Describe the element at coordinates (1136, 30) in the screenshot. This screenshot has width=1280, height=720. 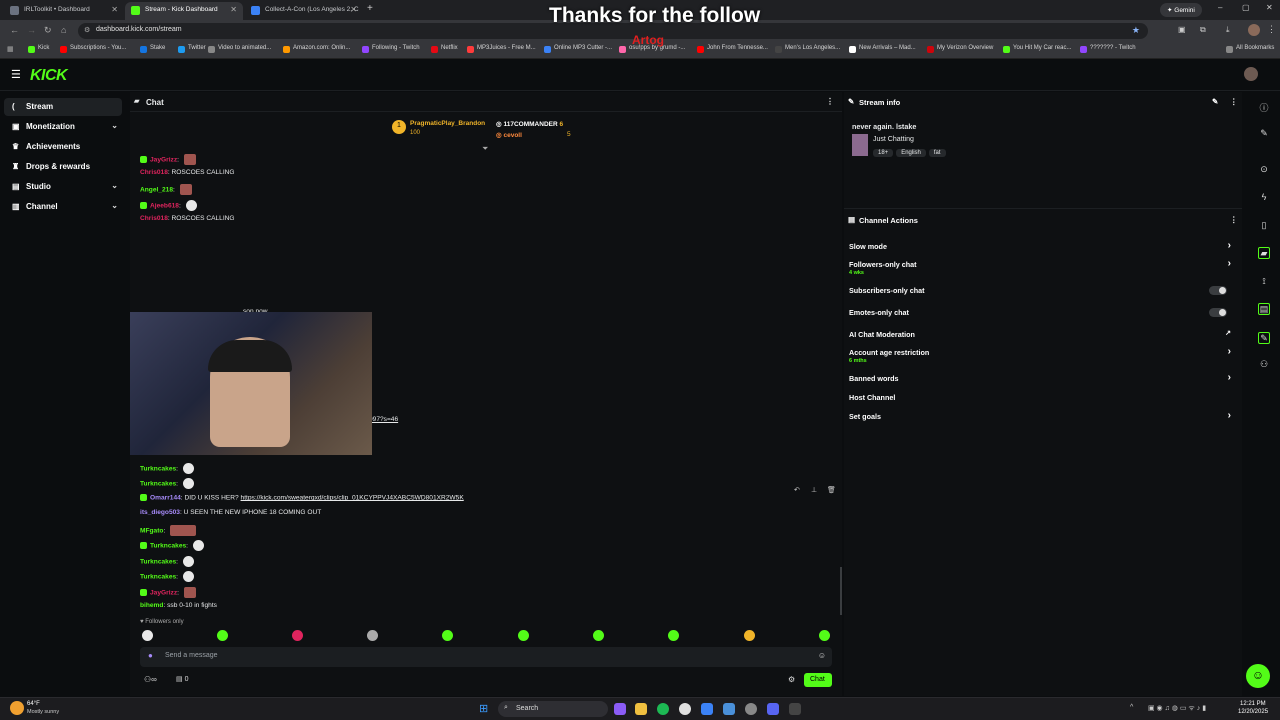
I see `bookmark-star-icon: ★` at that location.